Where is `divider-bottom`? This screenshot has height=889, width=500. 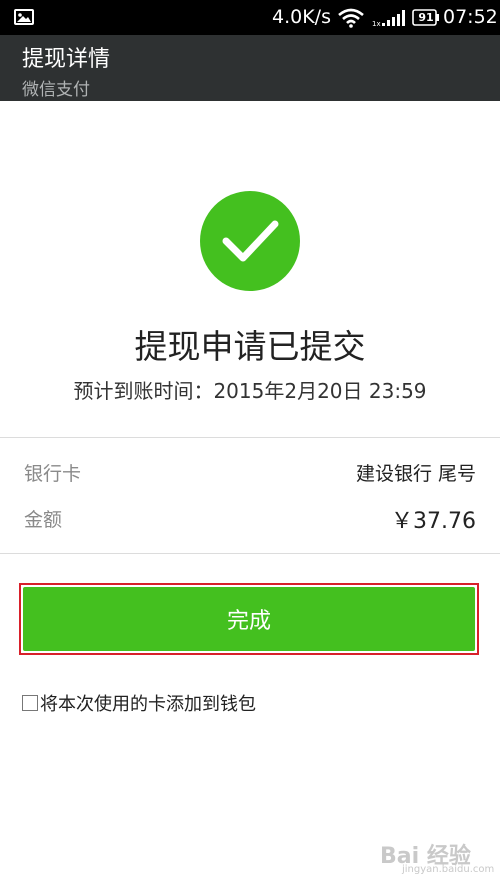 divider-bottom is located at coordinates (250, 553).